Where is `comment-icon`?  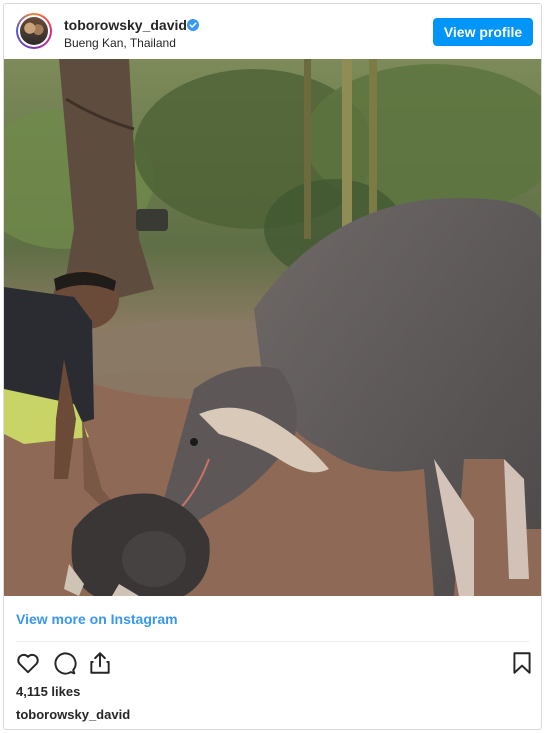 comment-icon is located at coordinates (64, 663).